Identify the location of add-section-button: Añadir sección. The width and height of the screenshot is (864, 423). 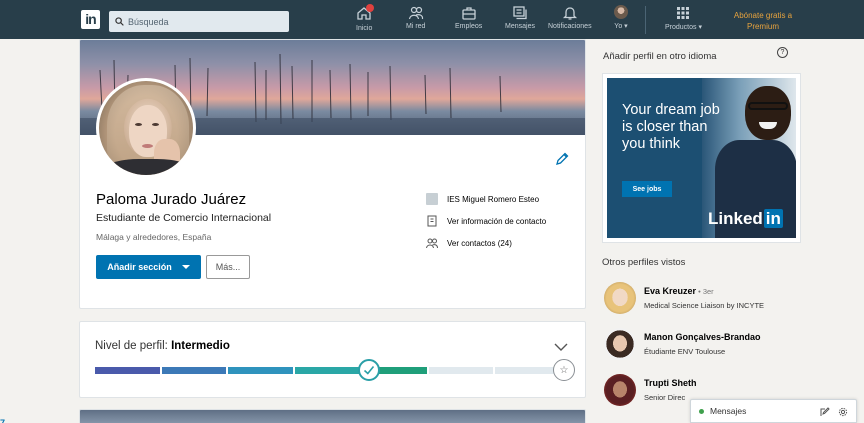
(148, 267).